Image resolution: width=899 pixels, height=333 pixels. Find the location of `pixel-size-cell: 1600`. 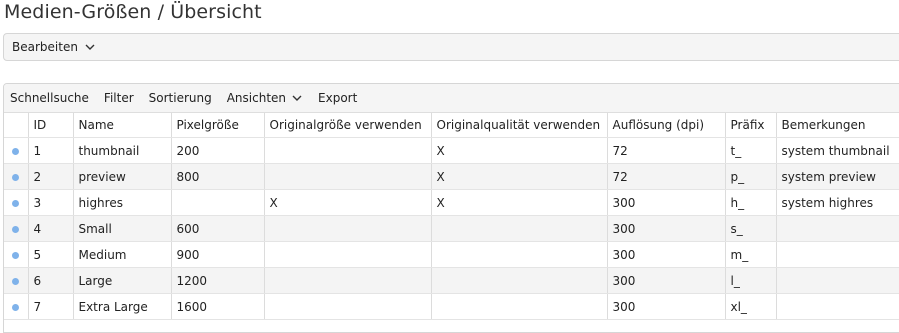

pixel-size-cell: 1600 is located at coordinates (218, 306).